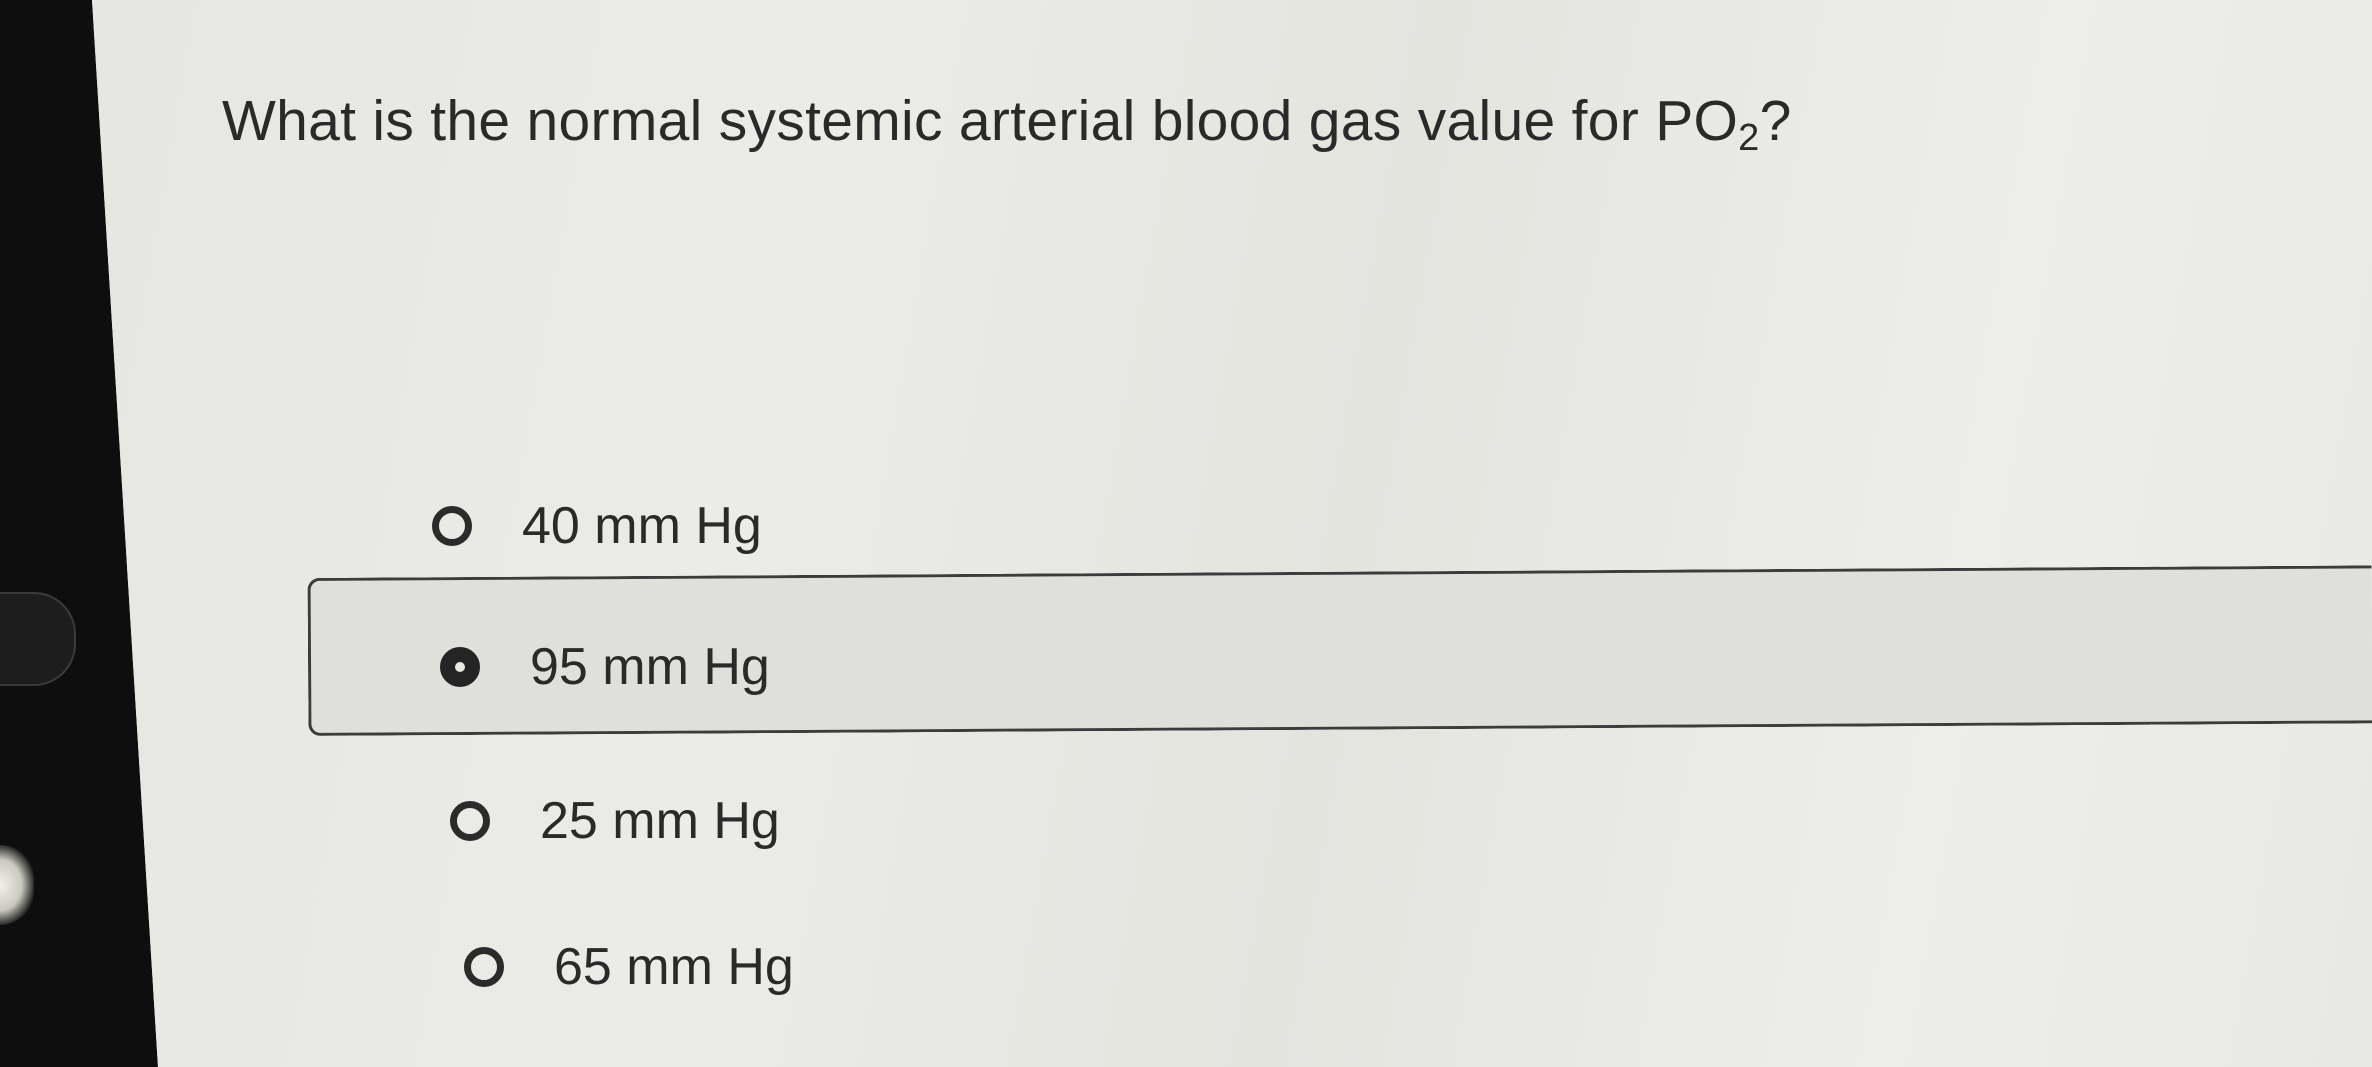 This screenshot has height=1067, width=2372. What do you see at coordinates (650, 667) in the screenshot?
I see `choice-label: 95 mm Hg` at bounding box center [650, 667].